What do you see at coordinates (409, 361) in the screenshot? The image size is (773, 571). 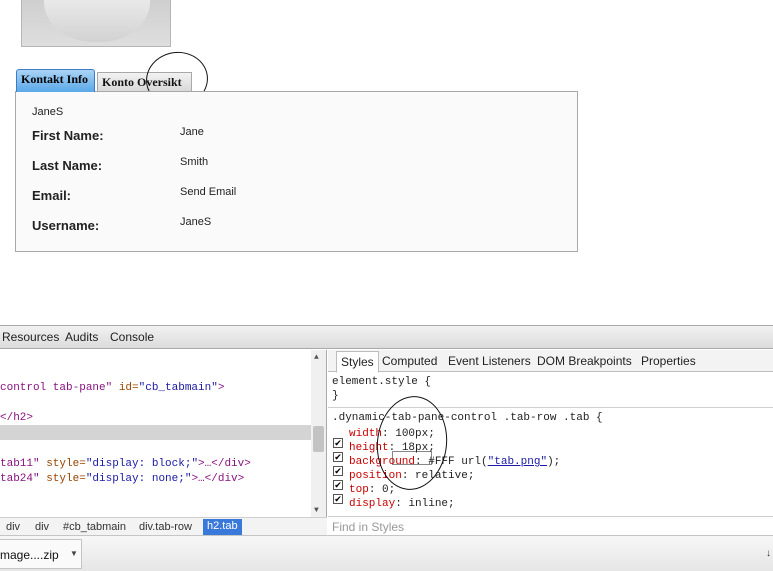 I see `tab-computed: Computed` at bounding box center [409, 361].